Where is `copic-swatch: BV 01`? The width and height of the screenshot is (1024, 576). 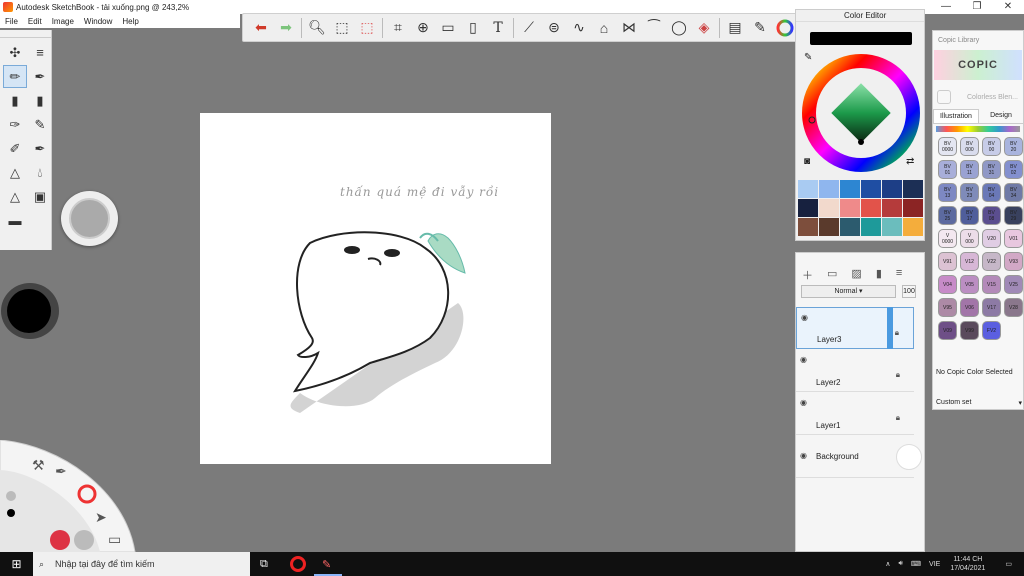
copic-swatch: BV 01 is located at coordinates (947, 169).